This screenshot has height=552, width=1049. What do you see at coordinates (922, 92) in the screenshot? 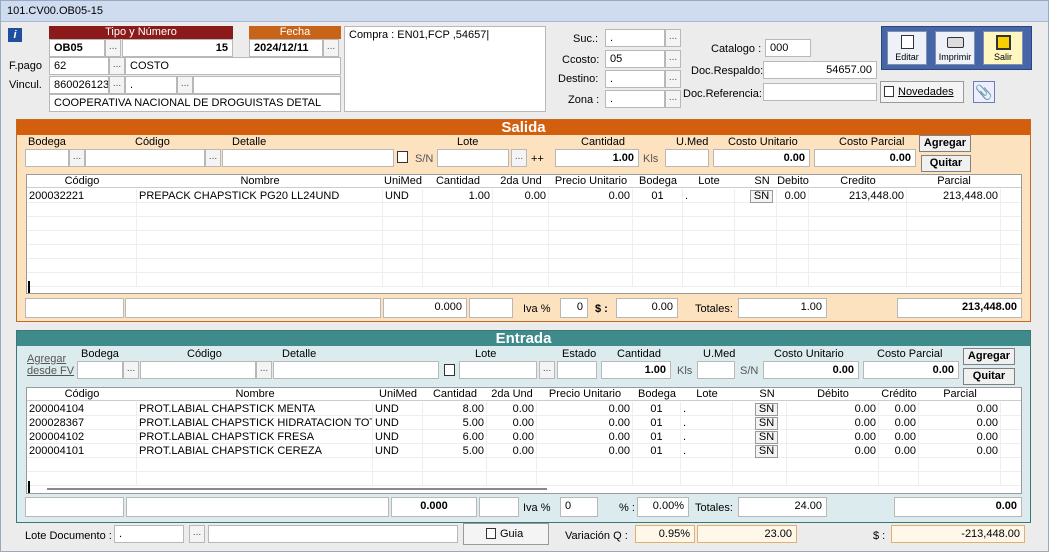
I see `novedades-button: Novedades` at bounding box center [922, 92].